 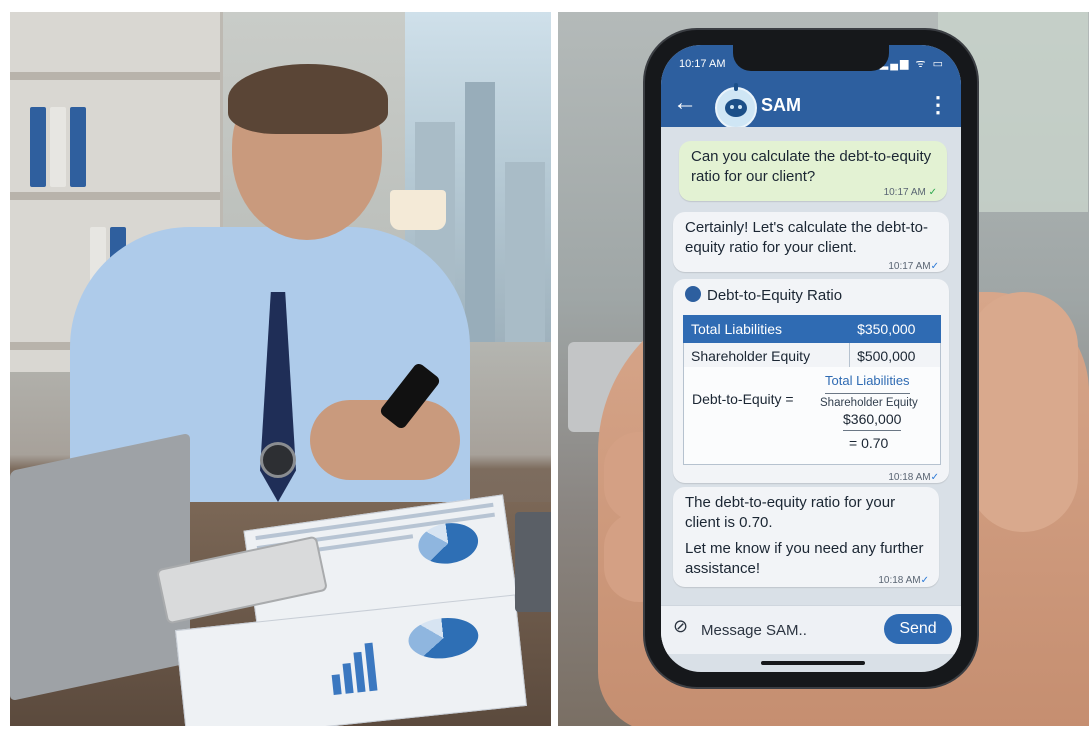 I want to click on table-row: Shareholder Equity $500,000, so click(x=811, y=356).